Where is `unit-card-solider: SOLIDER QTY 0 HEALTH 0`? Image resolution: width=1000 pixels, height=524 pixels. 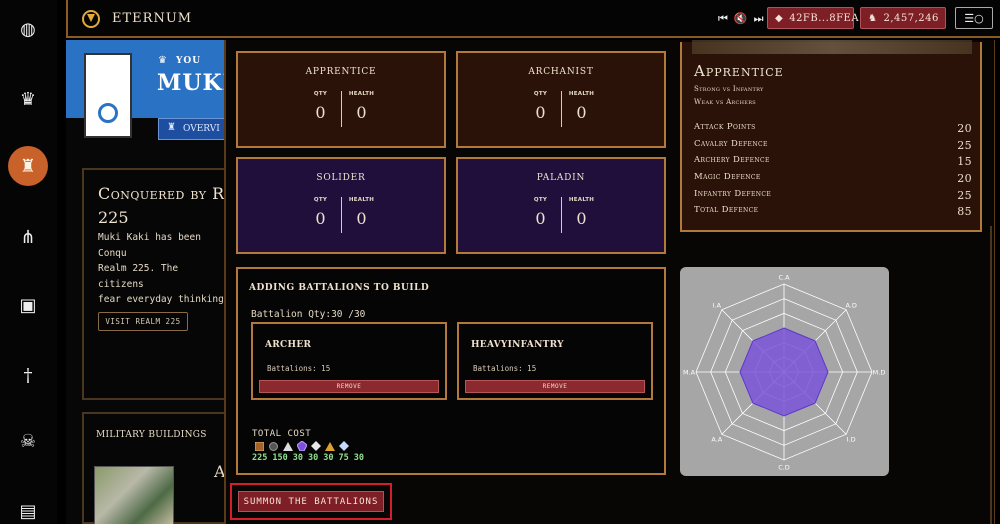
unit-card-solider: SOLIDER QTY 0 HEALTH 0 is located at coordinates (341, 205).